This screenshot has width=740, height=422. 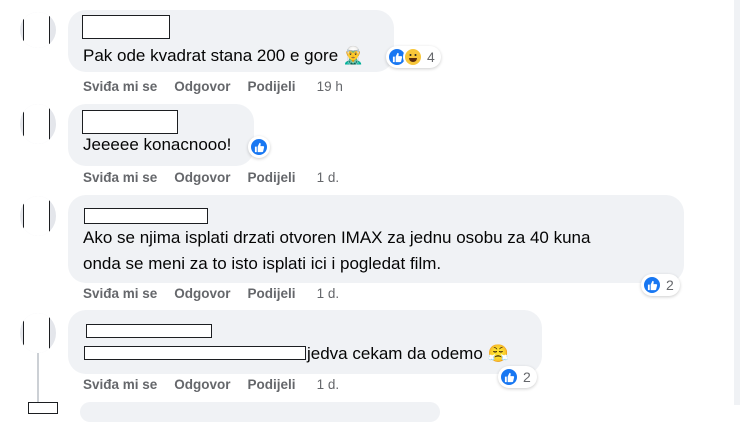 I want to click on thread-line, so click(x=38, y=378).